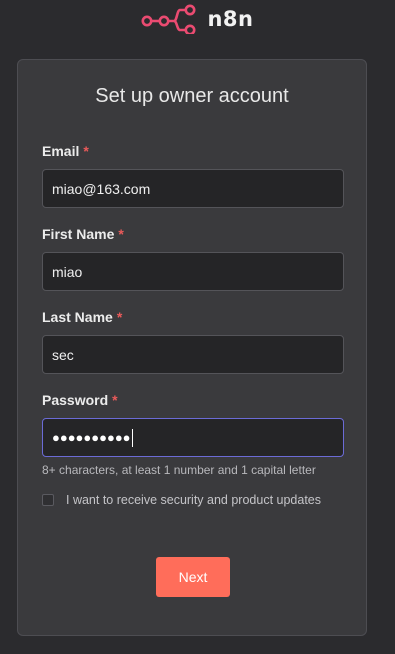  I want to click on email-input: miao@163.com, so click(193, 188).